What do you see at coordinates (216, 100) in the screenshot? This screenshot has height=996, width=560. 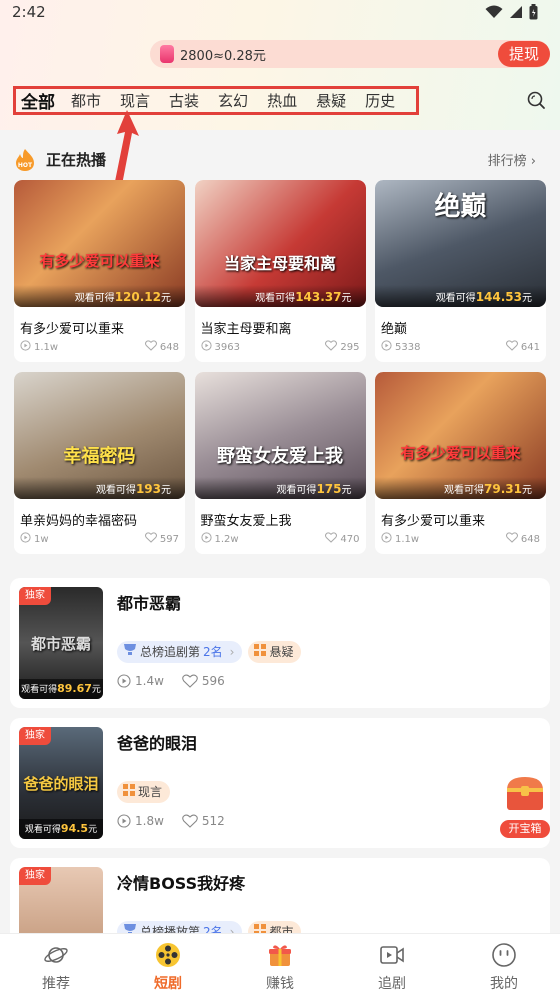 I see `category-tabs: 全部 都市 现言 古装 玄幻 热血 悬疑 历史` at bounding box center [216, 100].